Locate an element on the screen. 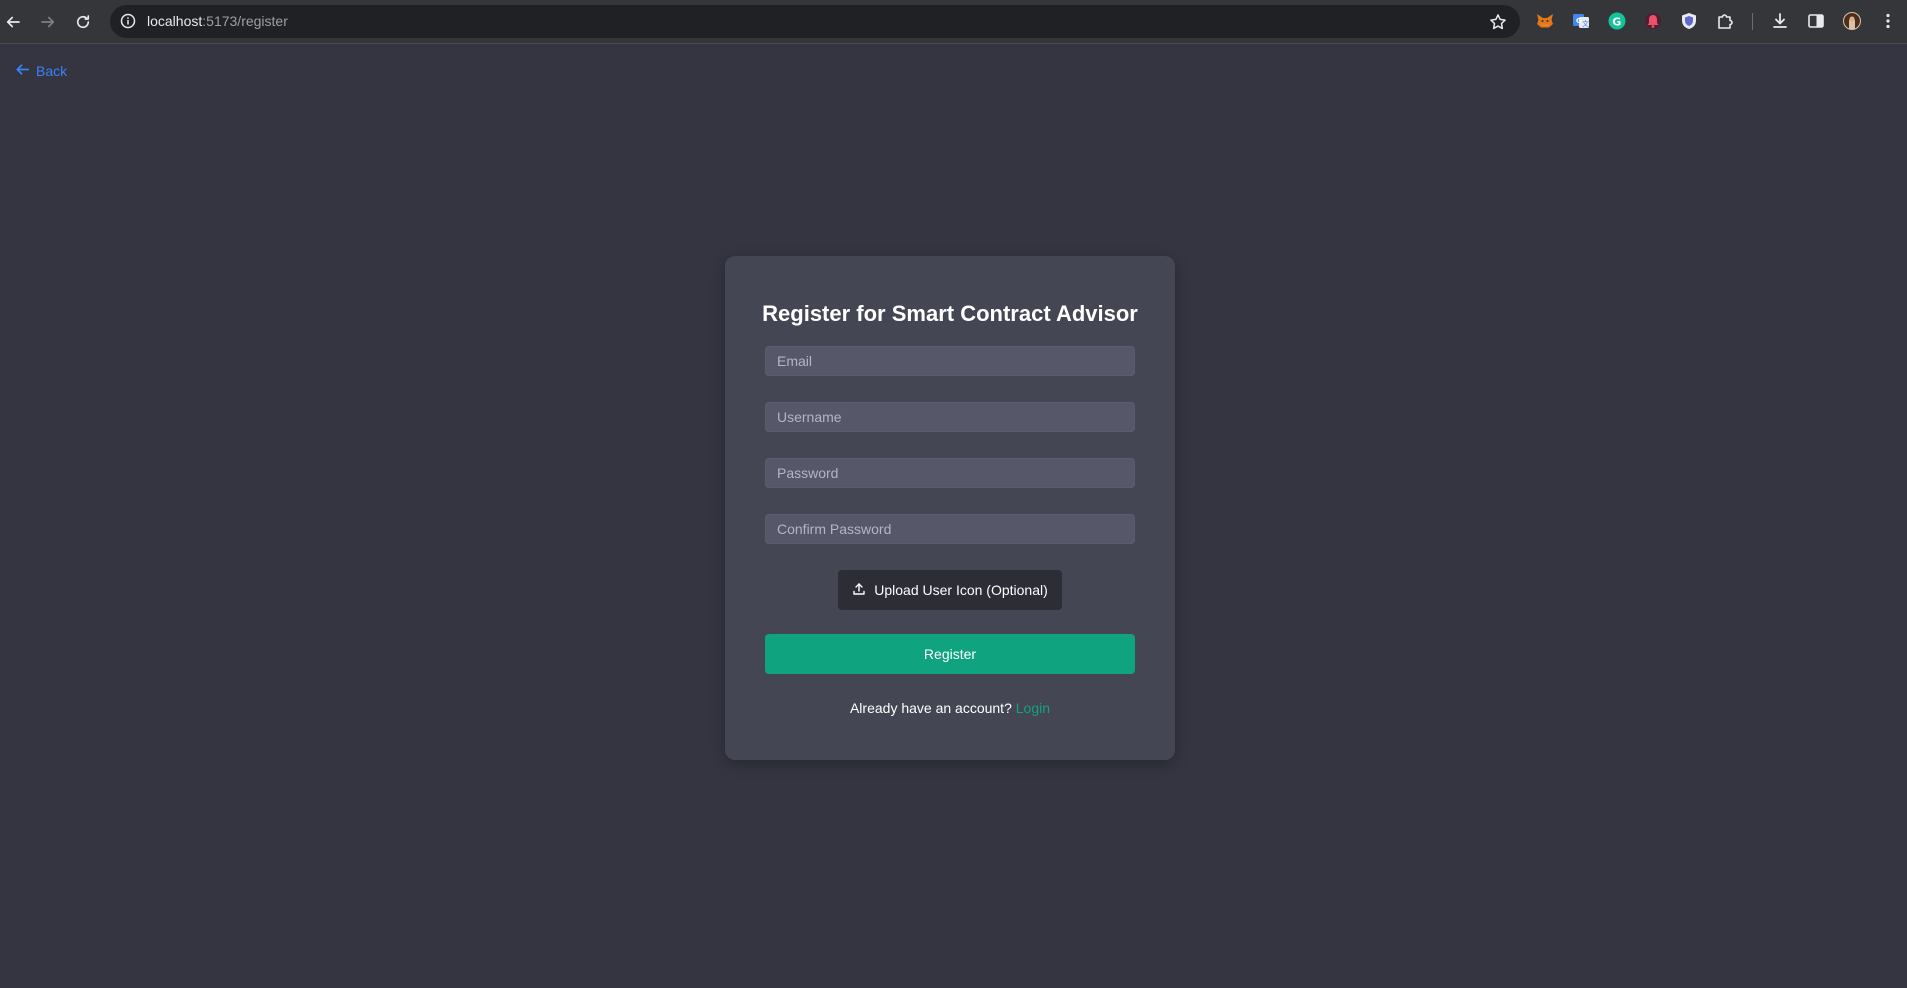 The width and height of the screenshot is (1907, 988). url-text: localhost:5173/register is located at coordinates (217, 21).